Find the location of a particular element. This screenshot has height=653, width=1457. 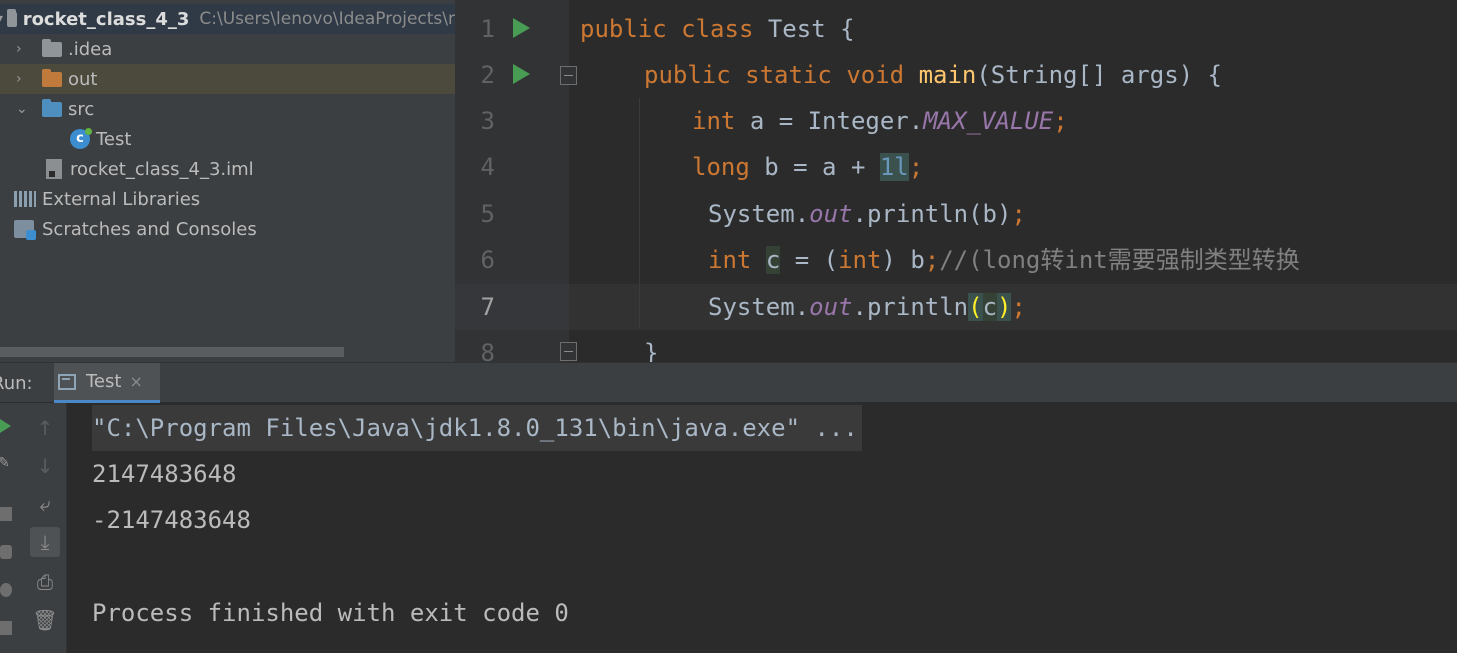

up-arrow-icon: ↑ is located at coordinates (45, 428).